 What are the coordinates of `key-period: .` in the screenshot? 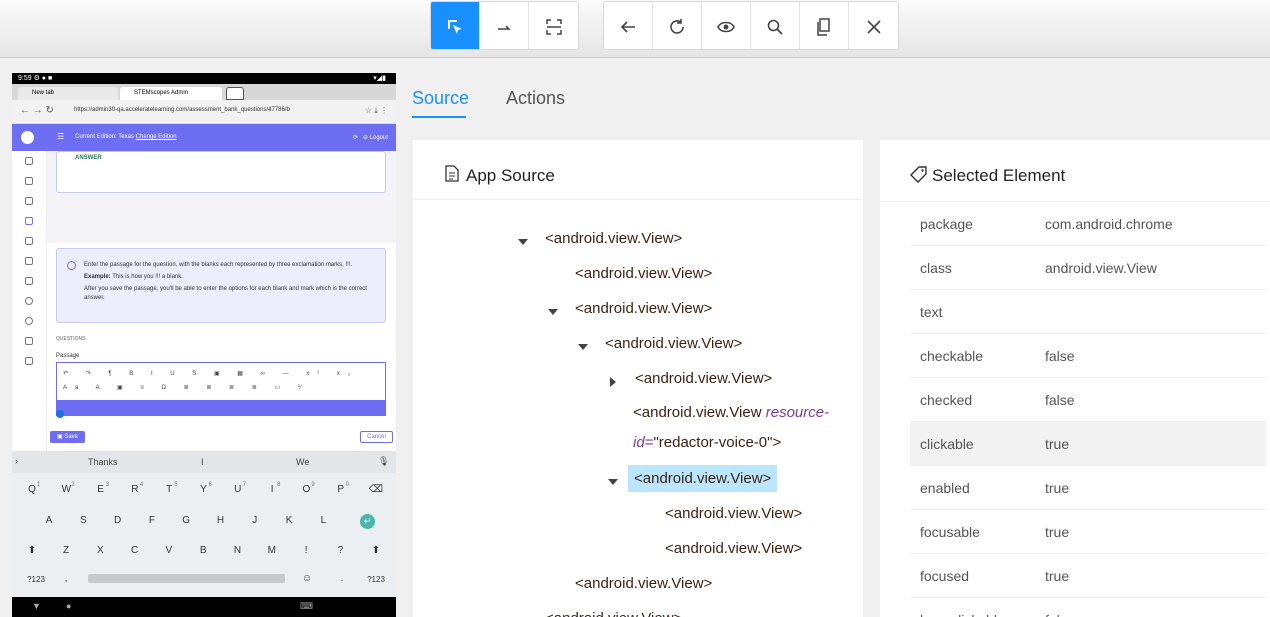 It's located at (342, 578).